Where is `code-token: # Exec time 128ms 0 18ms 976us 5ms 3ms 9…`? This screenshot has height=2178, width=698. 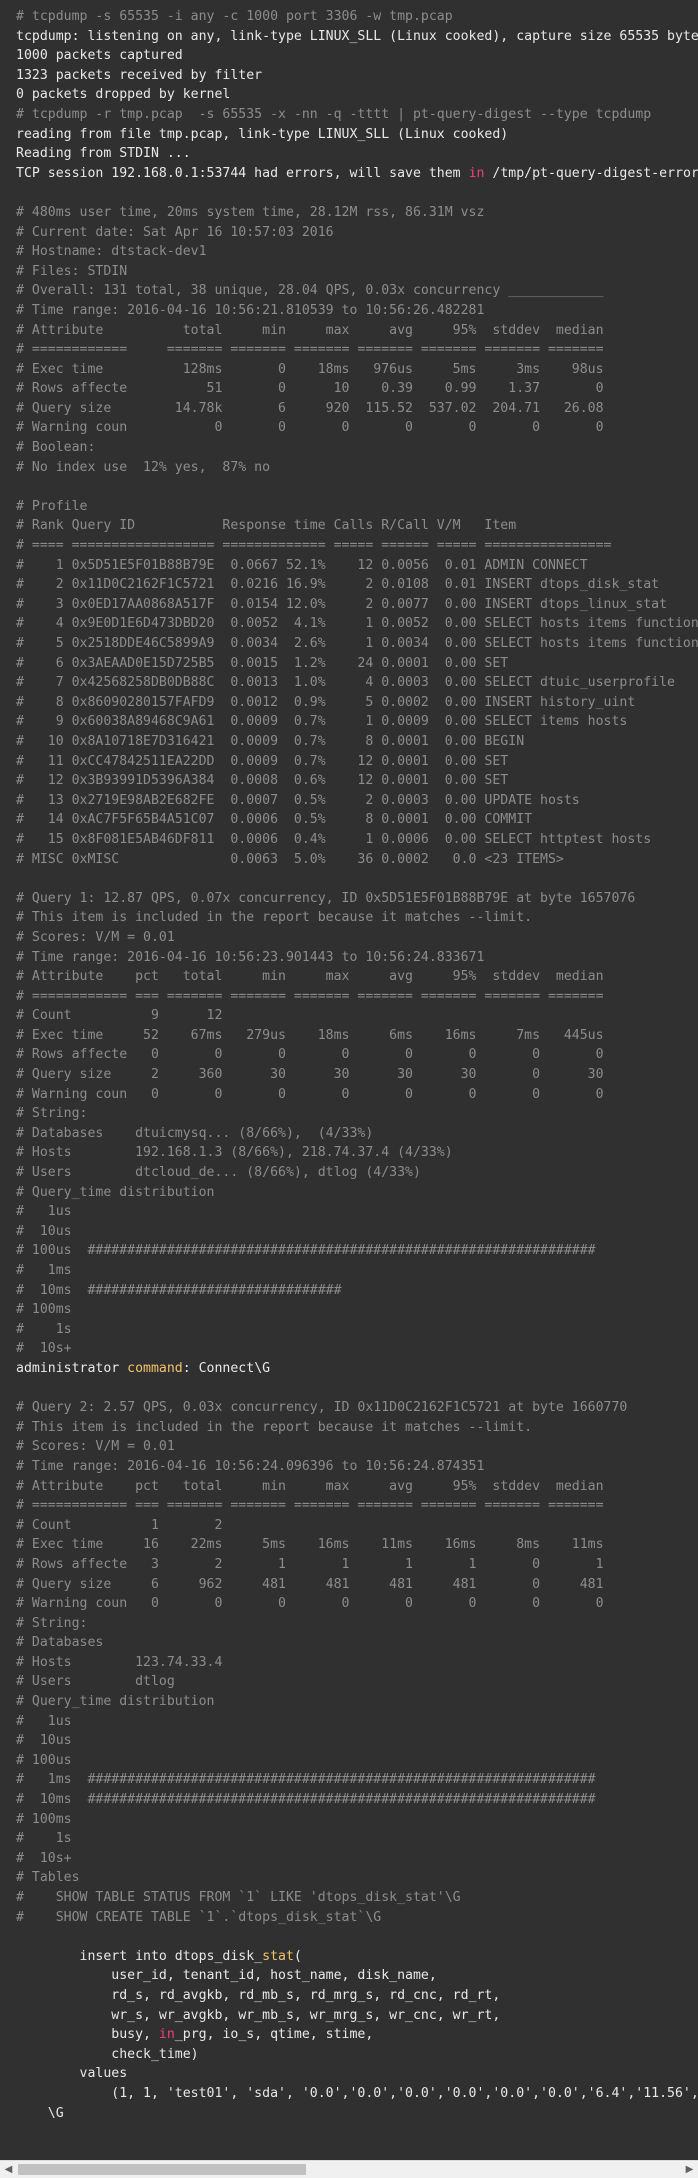 code-token: # Exec time 128ms 0 18ms 976us 5ms 3ms 9… is located at coordinates (310, 369).